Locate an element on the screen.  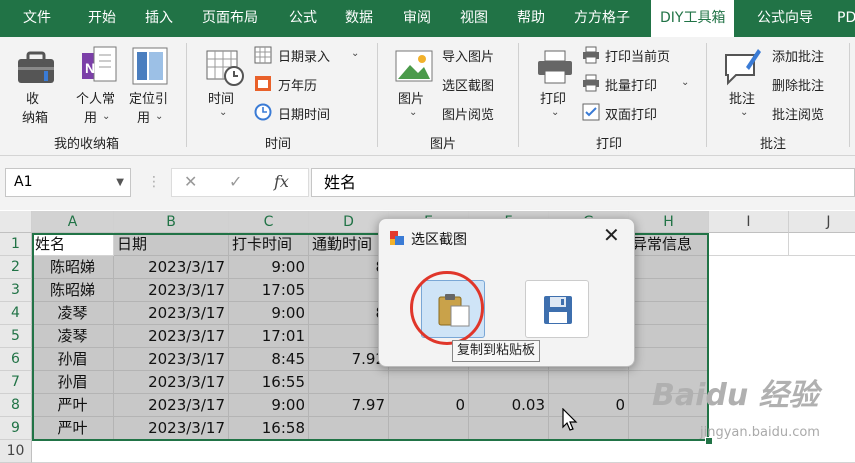
column-header: I is located at coordinates (749, 222).